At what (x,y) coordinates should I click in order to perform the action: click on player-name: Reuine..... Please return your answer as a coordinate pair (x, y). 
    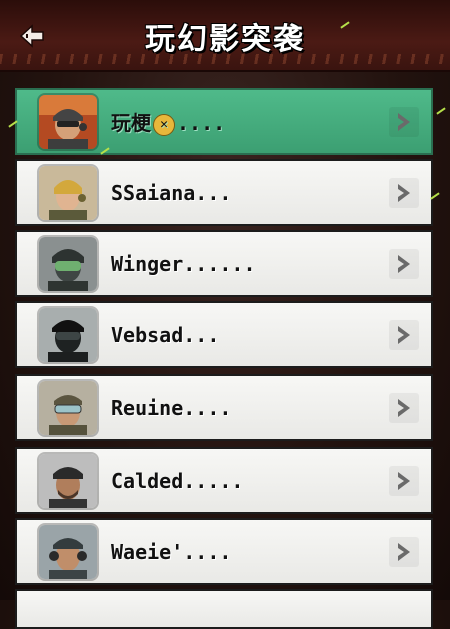
    Looking at the image, I should click on (171, 407).